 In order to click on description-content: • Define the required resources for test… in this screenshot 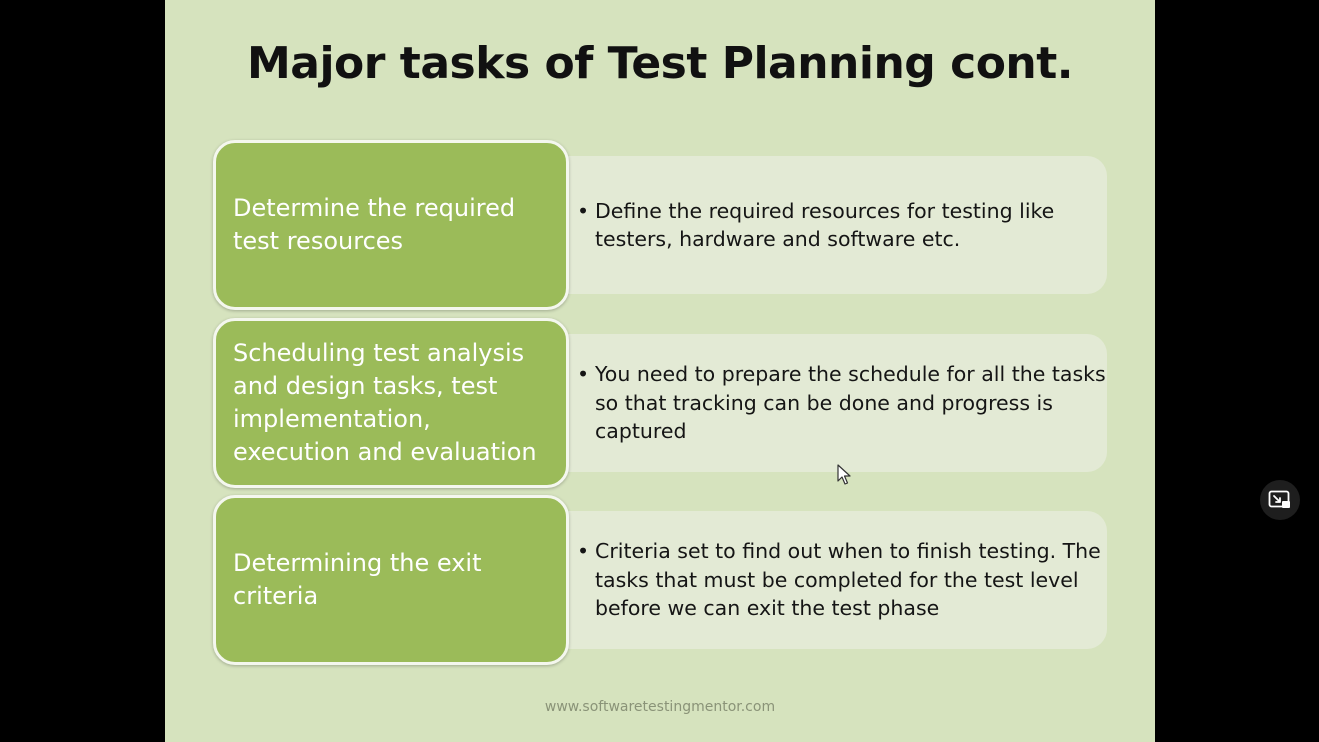, I will do `click(842, 225)`.